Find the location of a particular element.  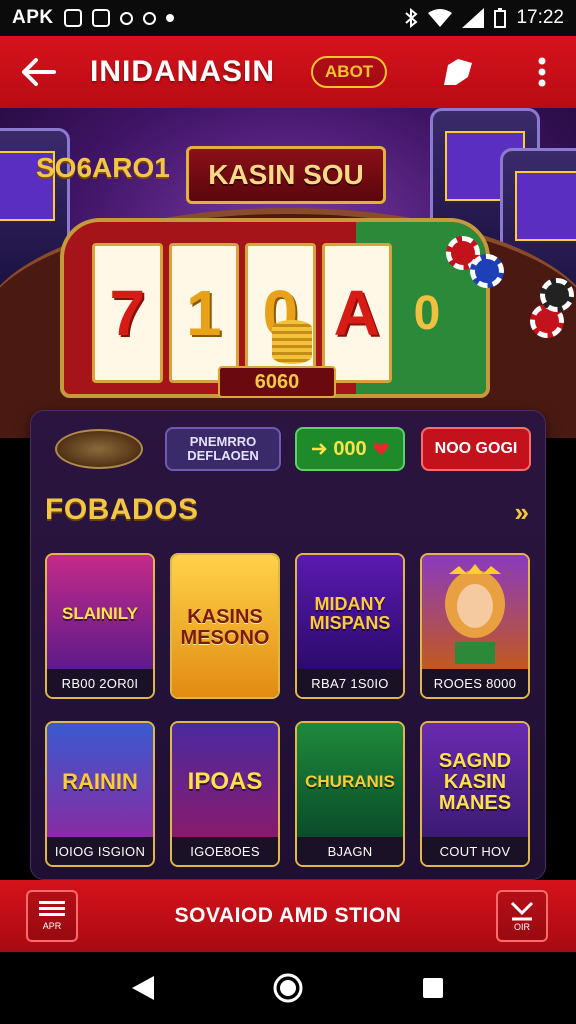

game-art: RAININ is located at coordinates (100, 782).